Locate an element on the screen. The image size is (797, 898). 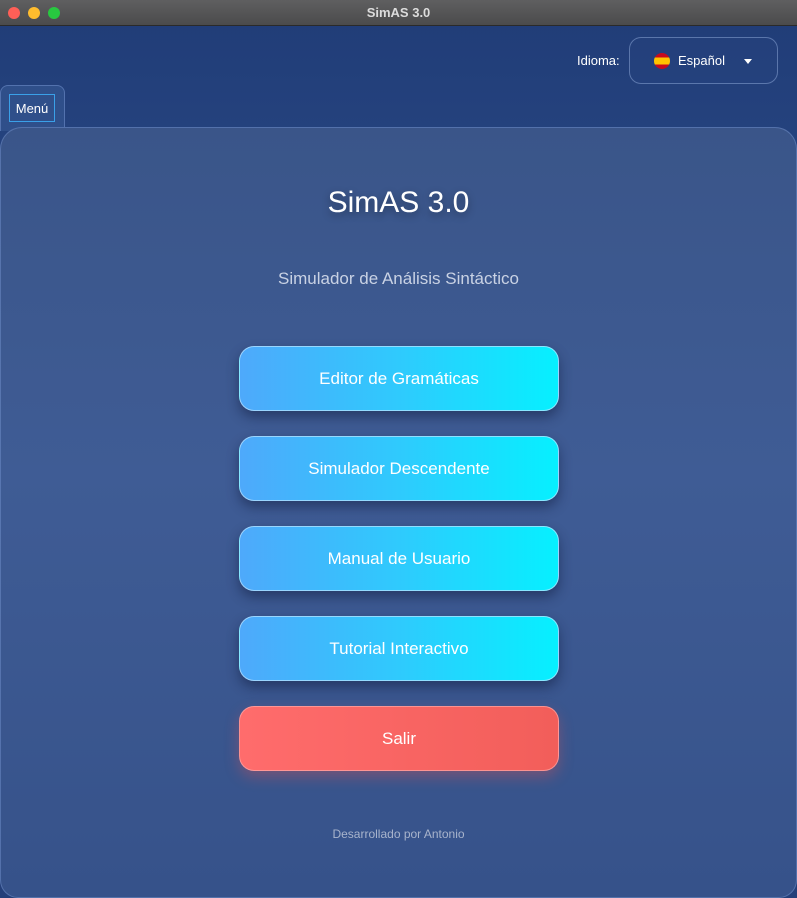
language-dropdown: Español is located at coordinates (703, 60).